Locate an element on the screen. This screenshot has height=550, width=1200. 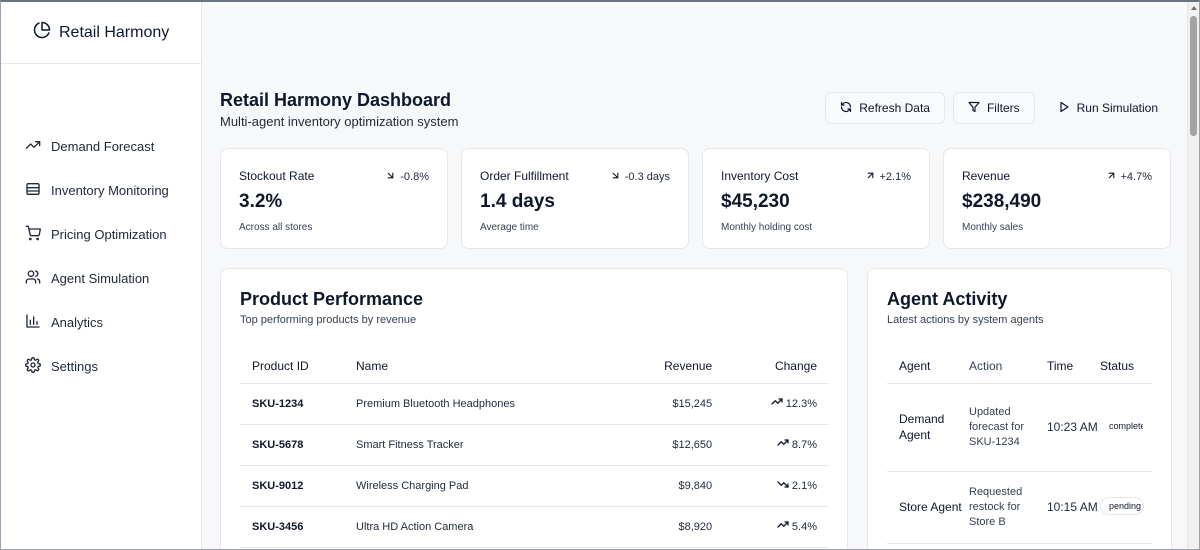
kpi-change: -0.3 days is located at coordinates (640, 177).